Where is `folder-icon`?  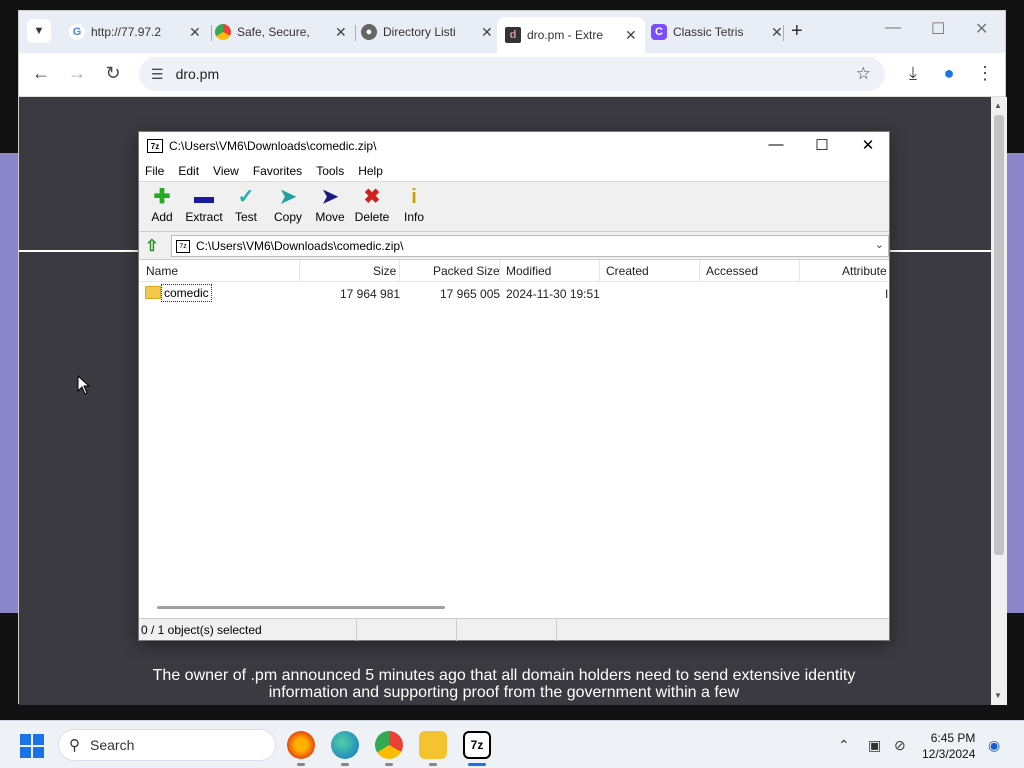 folder-icon is located at coordinates (153, 292).